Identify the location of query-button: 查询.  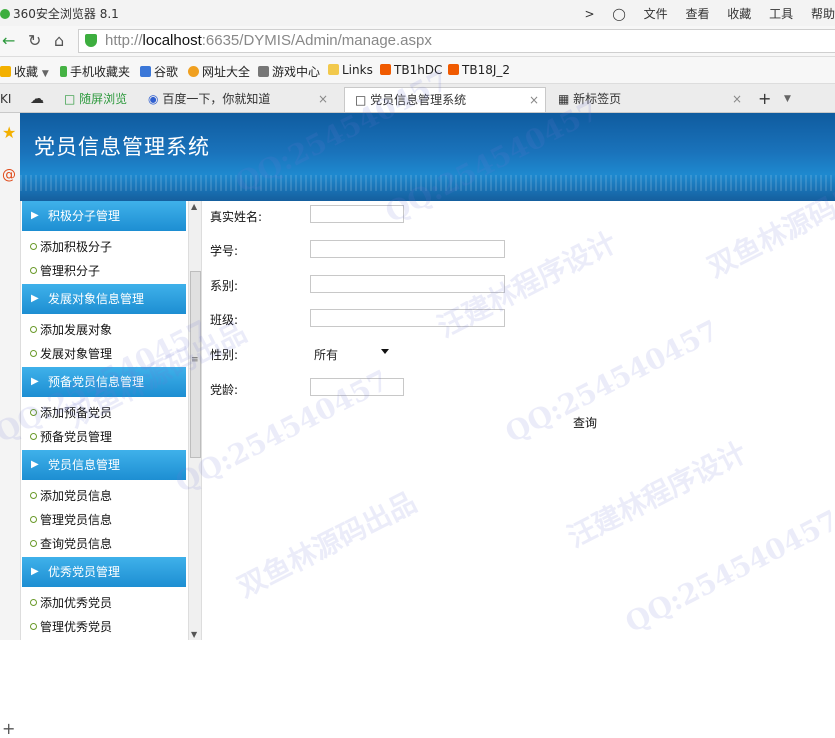
(585, 422).